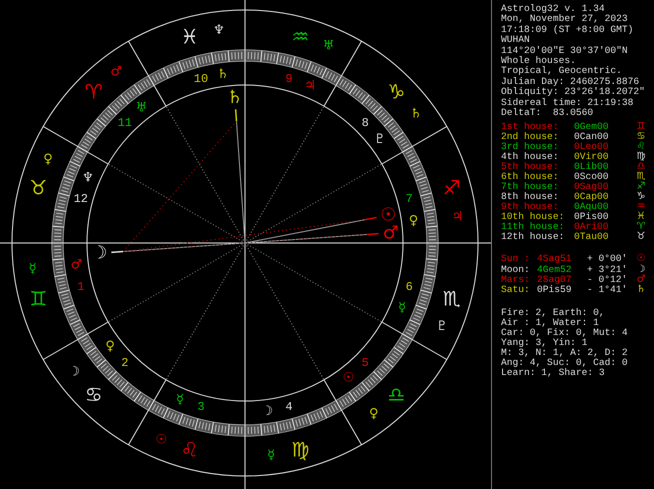 This screenshot has height=489, width=654. Describe the element at coordinates (592, 237) in the screenshot. I see `house-cusp: 0Tau00` at that location.